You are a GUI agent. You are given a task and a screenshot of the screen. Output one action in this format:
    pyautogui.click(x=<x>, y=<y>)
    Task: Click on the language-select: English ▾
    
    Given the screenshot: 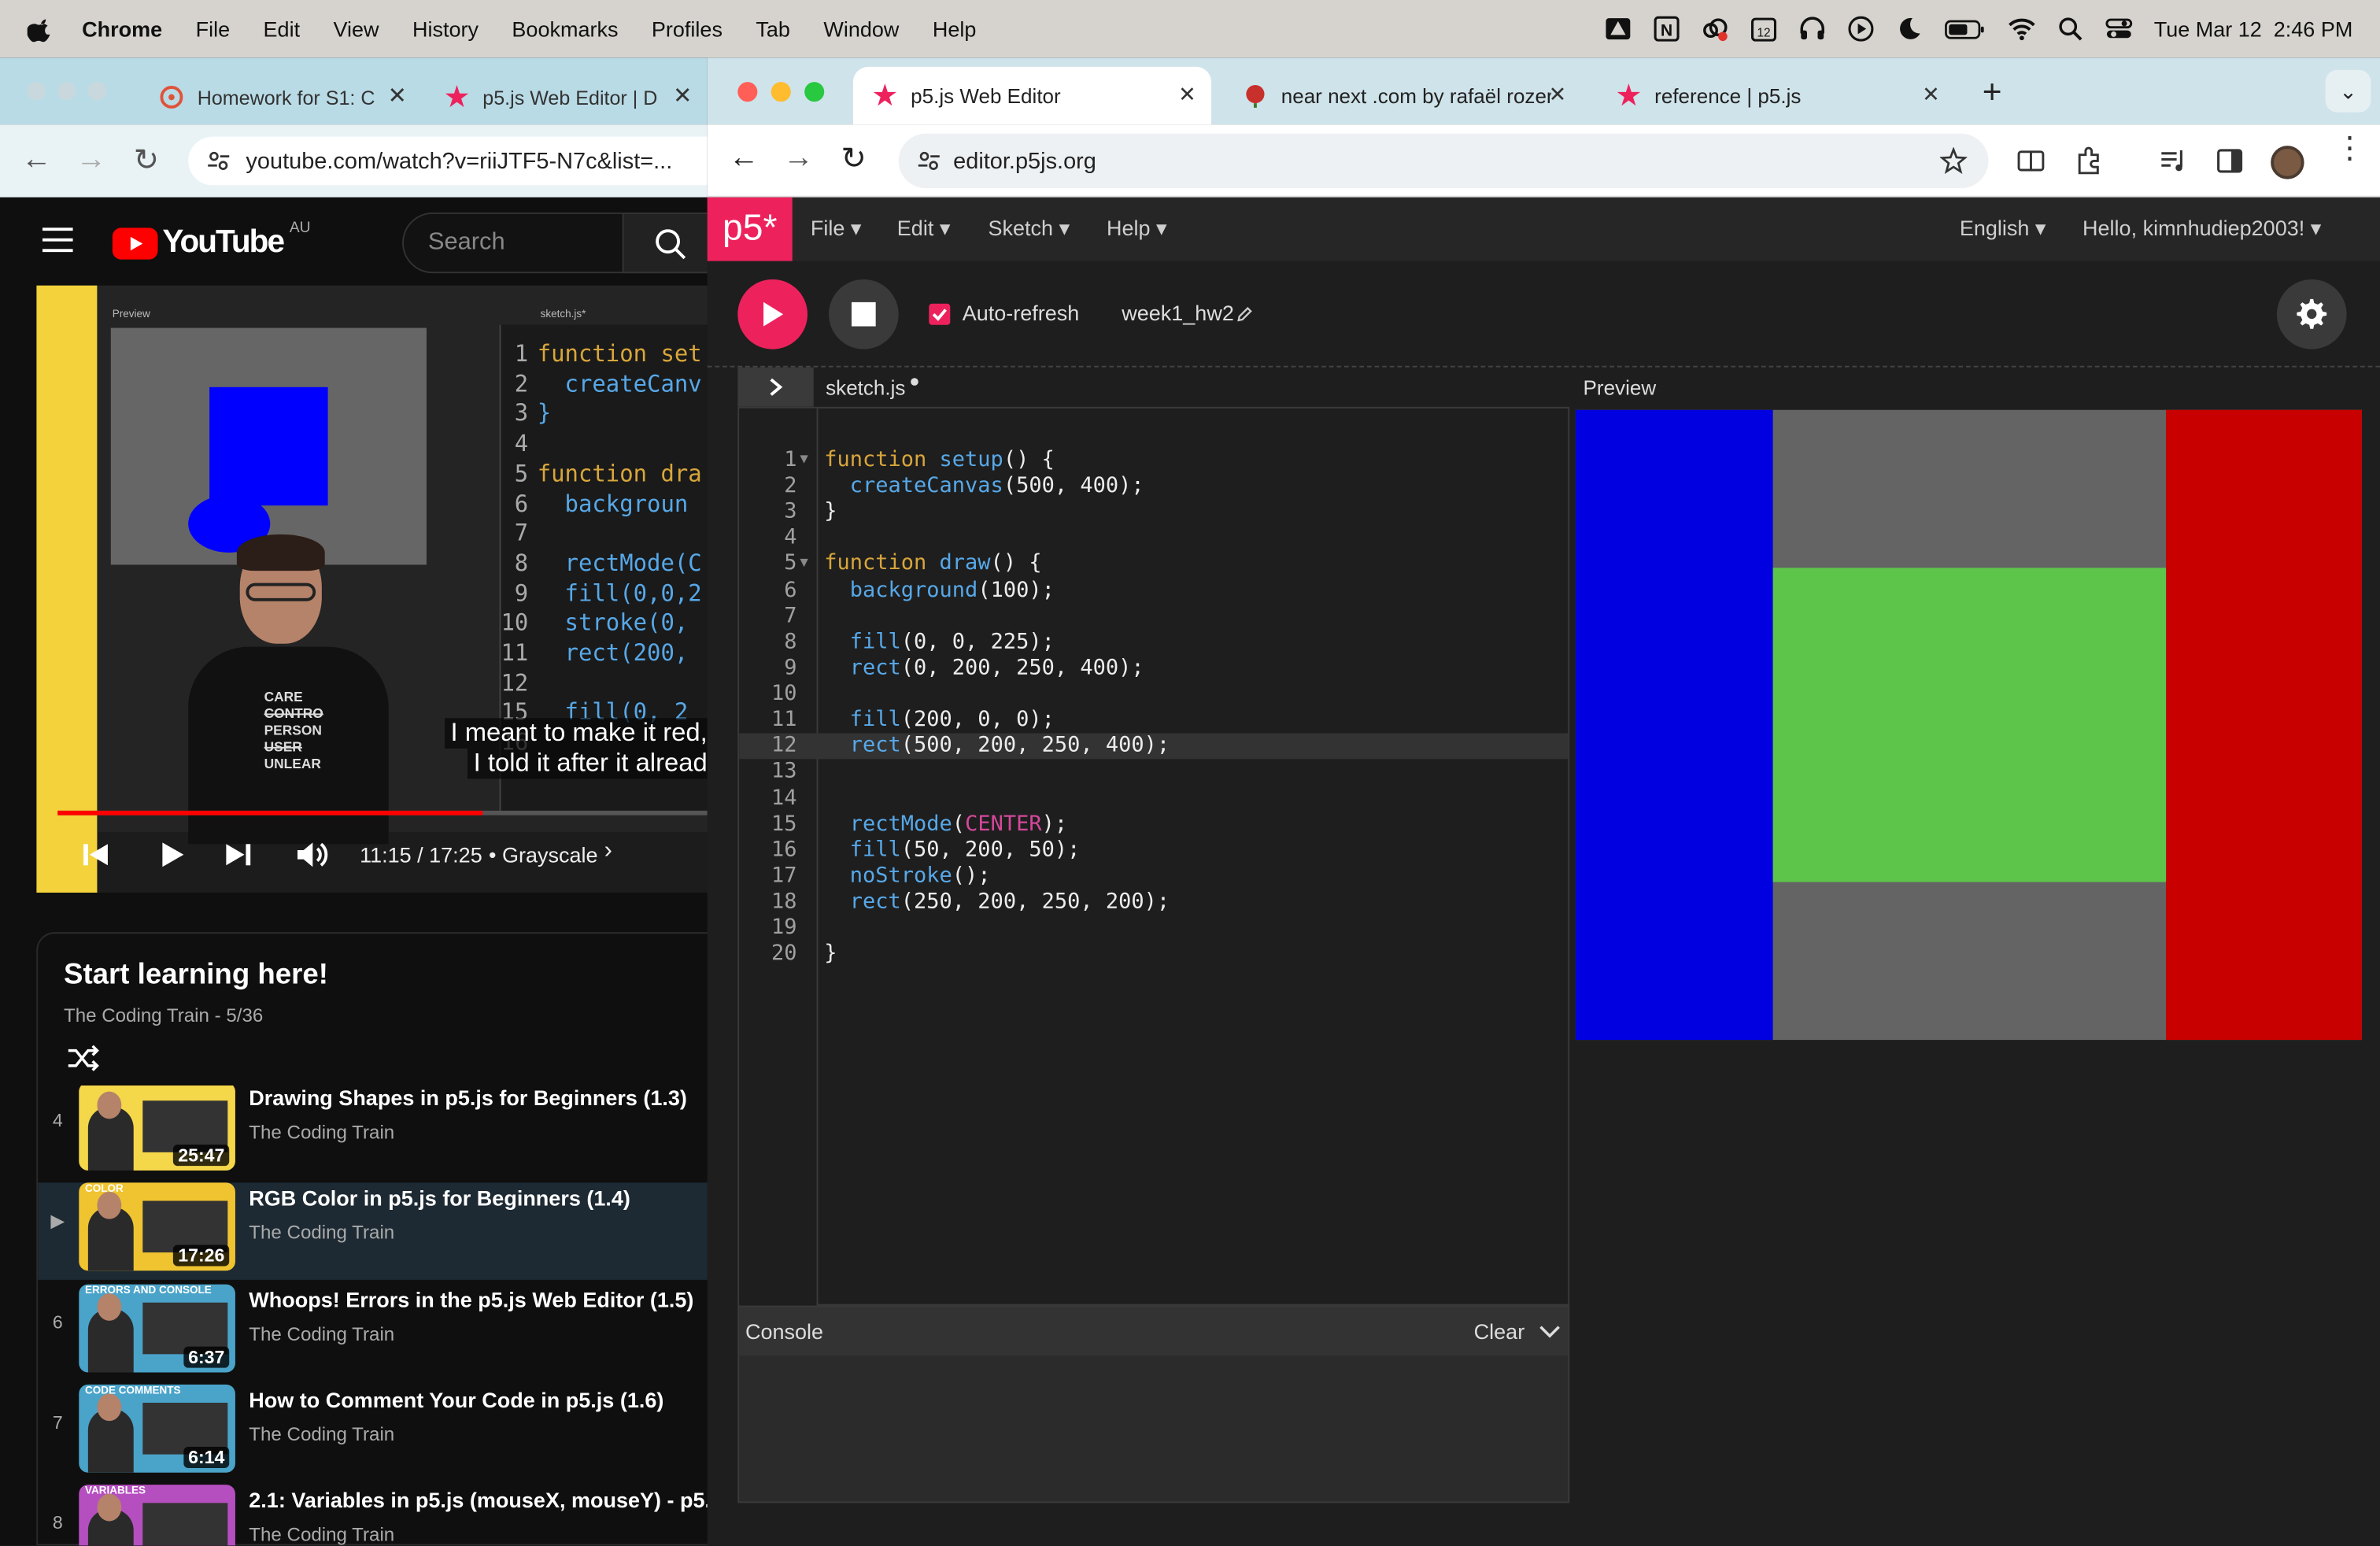 What is the action you would take?
    pyautogui.click(x=2003, y=229)
    